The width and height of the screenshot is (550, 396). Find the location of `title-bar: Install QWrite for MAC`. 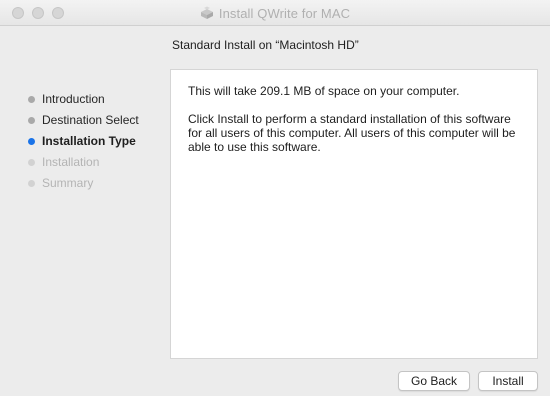

title-bar: Install QWrite for MAC is located at coordinates (275, 13).